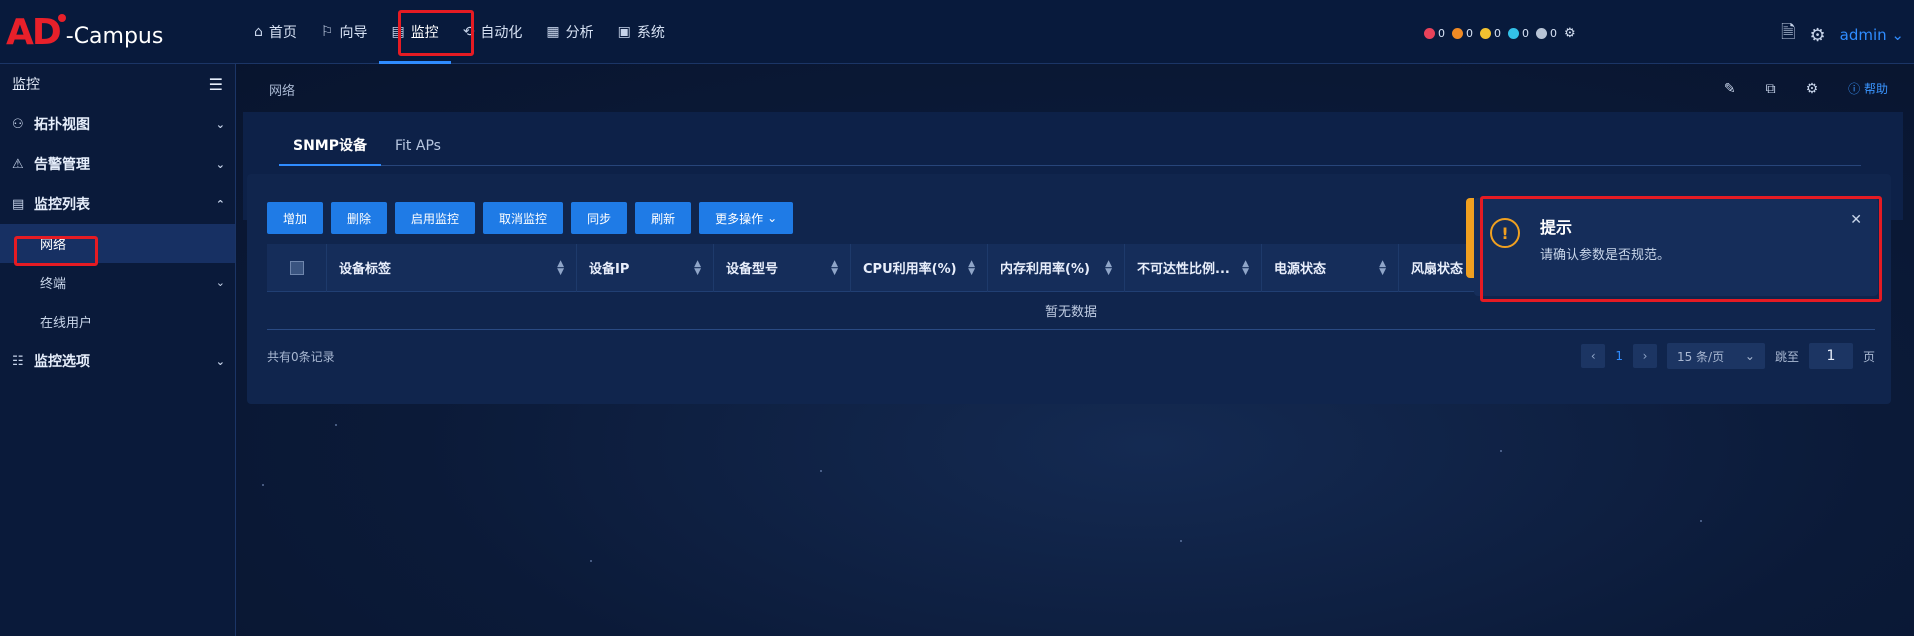  Describe the element at coordinates (1570, 33) in the screenshot. I see `alarm-settings-icon: ⚙` at that location.